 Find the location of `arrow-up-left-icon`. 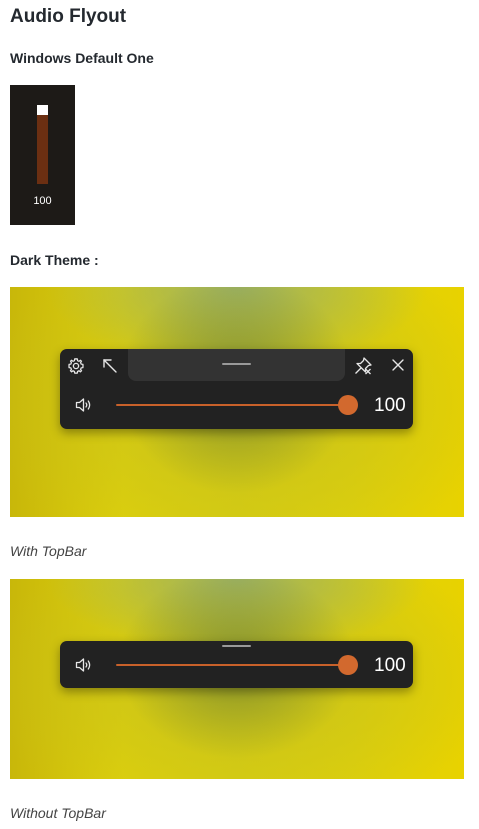

arrow-up-left-icon is located at coordinates (110, 366).